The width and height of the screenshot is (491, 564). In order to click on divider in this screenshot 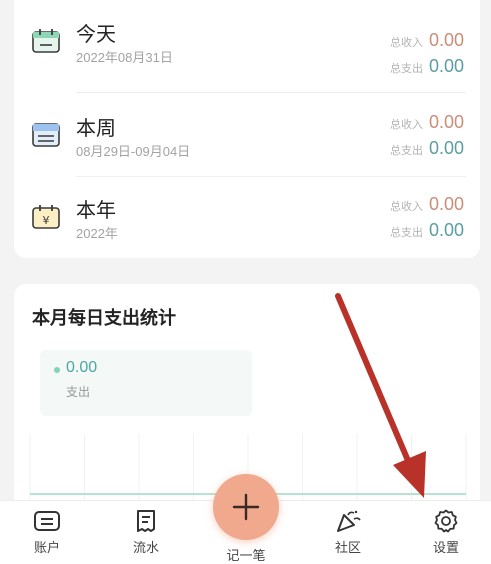, I will do `click(271, 92)`.